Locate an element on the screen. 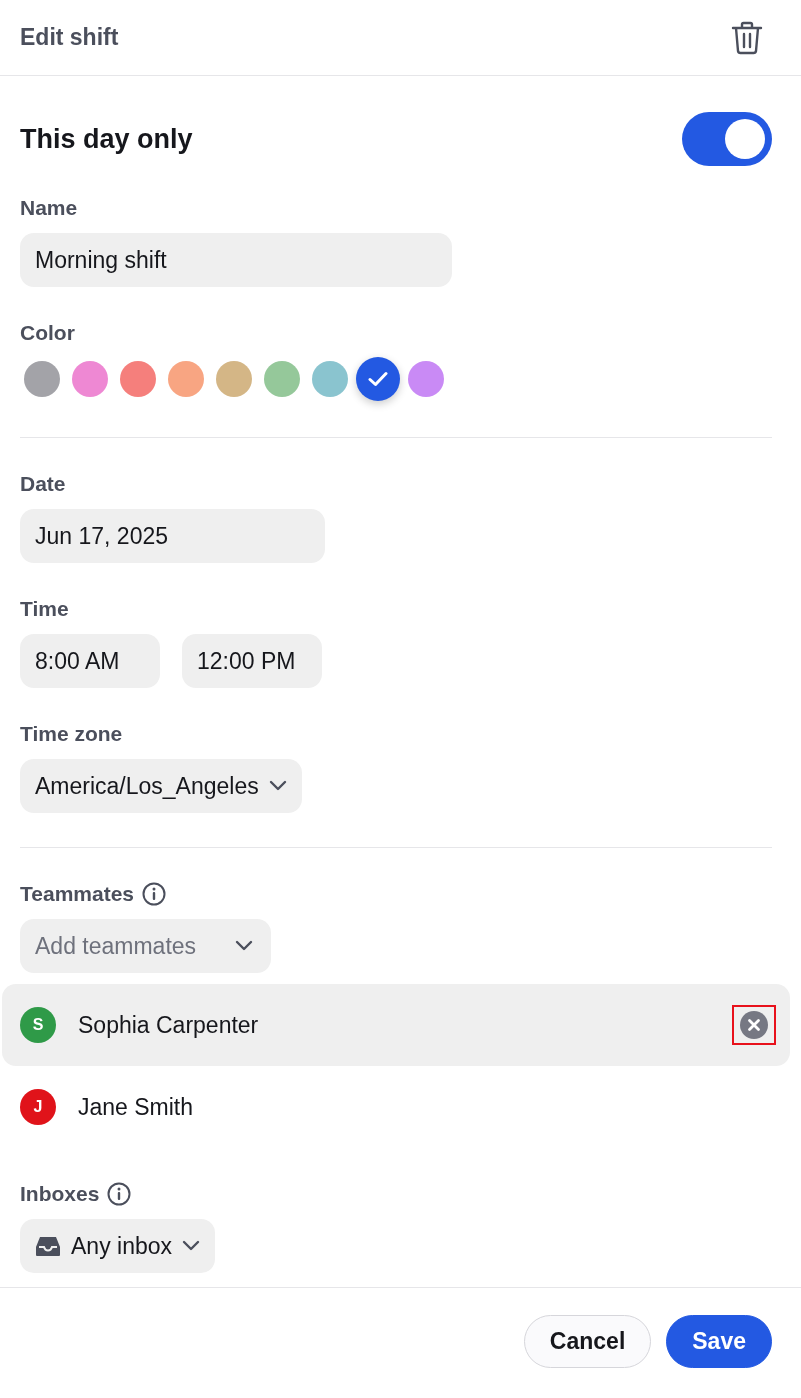  inbox-select: Any inbox is located at coordinates (117, 1246).